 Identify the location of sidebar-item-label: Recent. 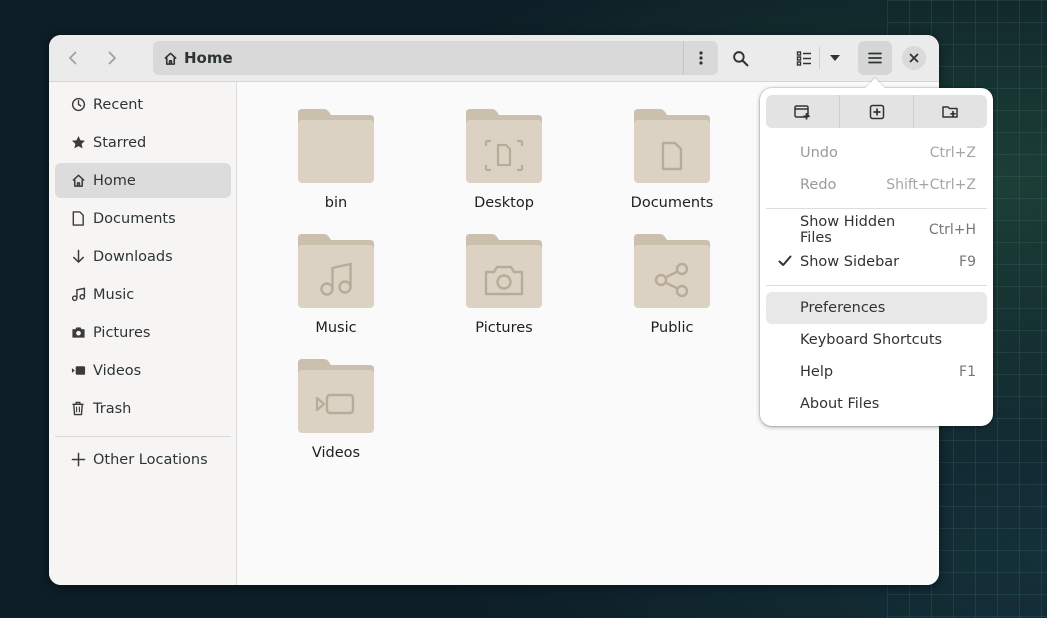
(118, 104).